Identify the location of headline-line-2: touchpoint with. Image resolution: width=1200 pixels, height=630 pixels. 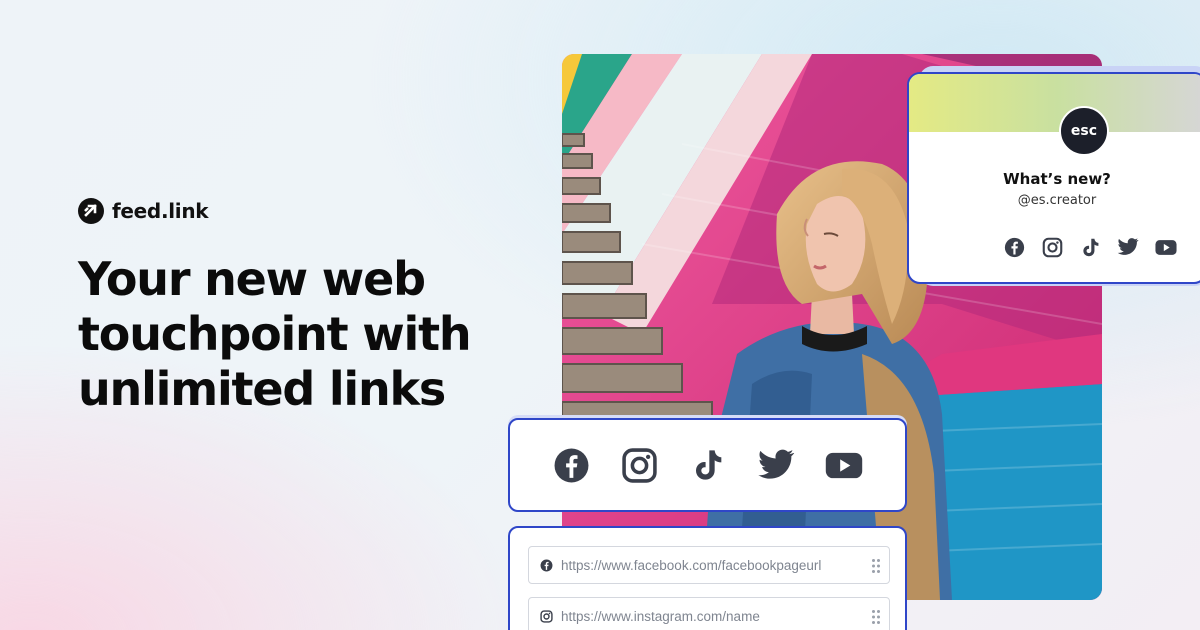
(275, 334).